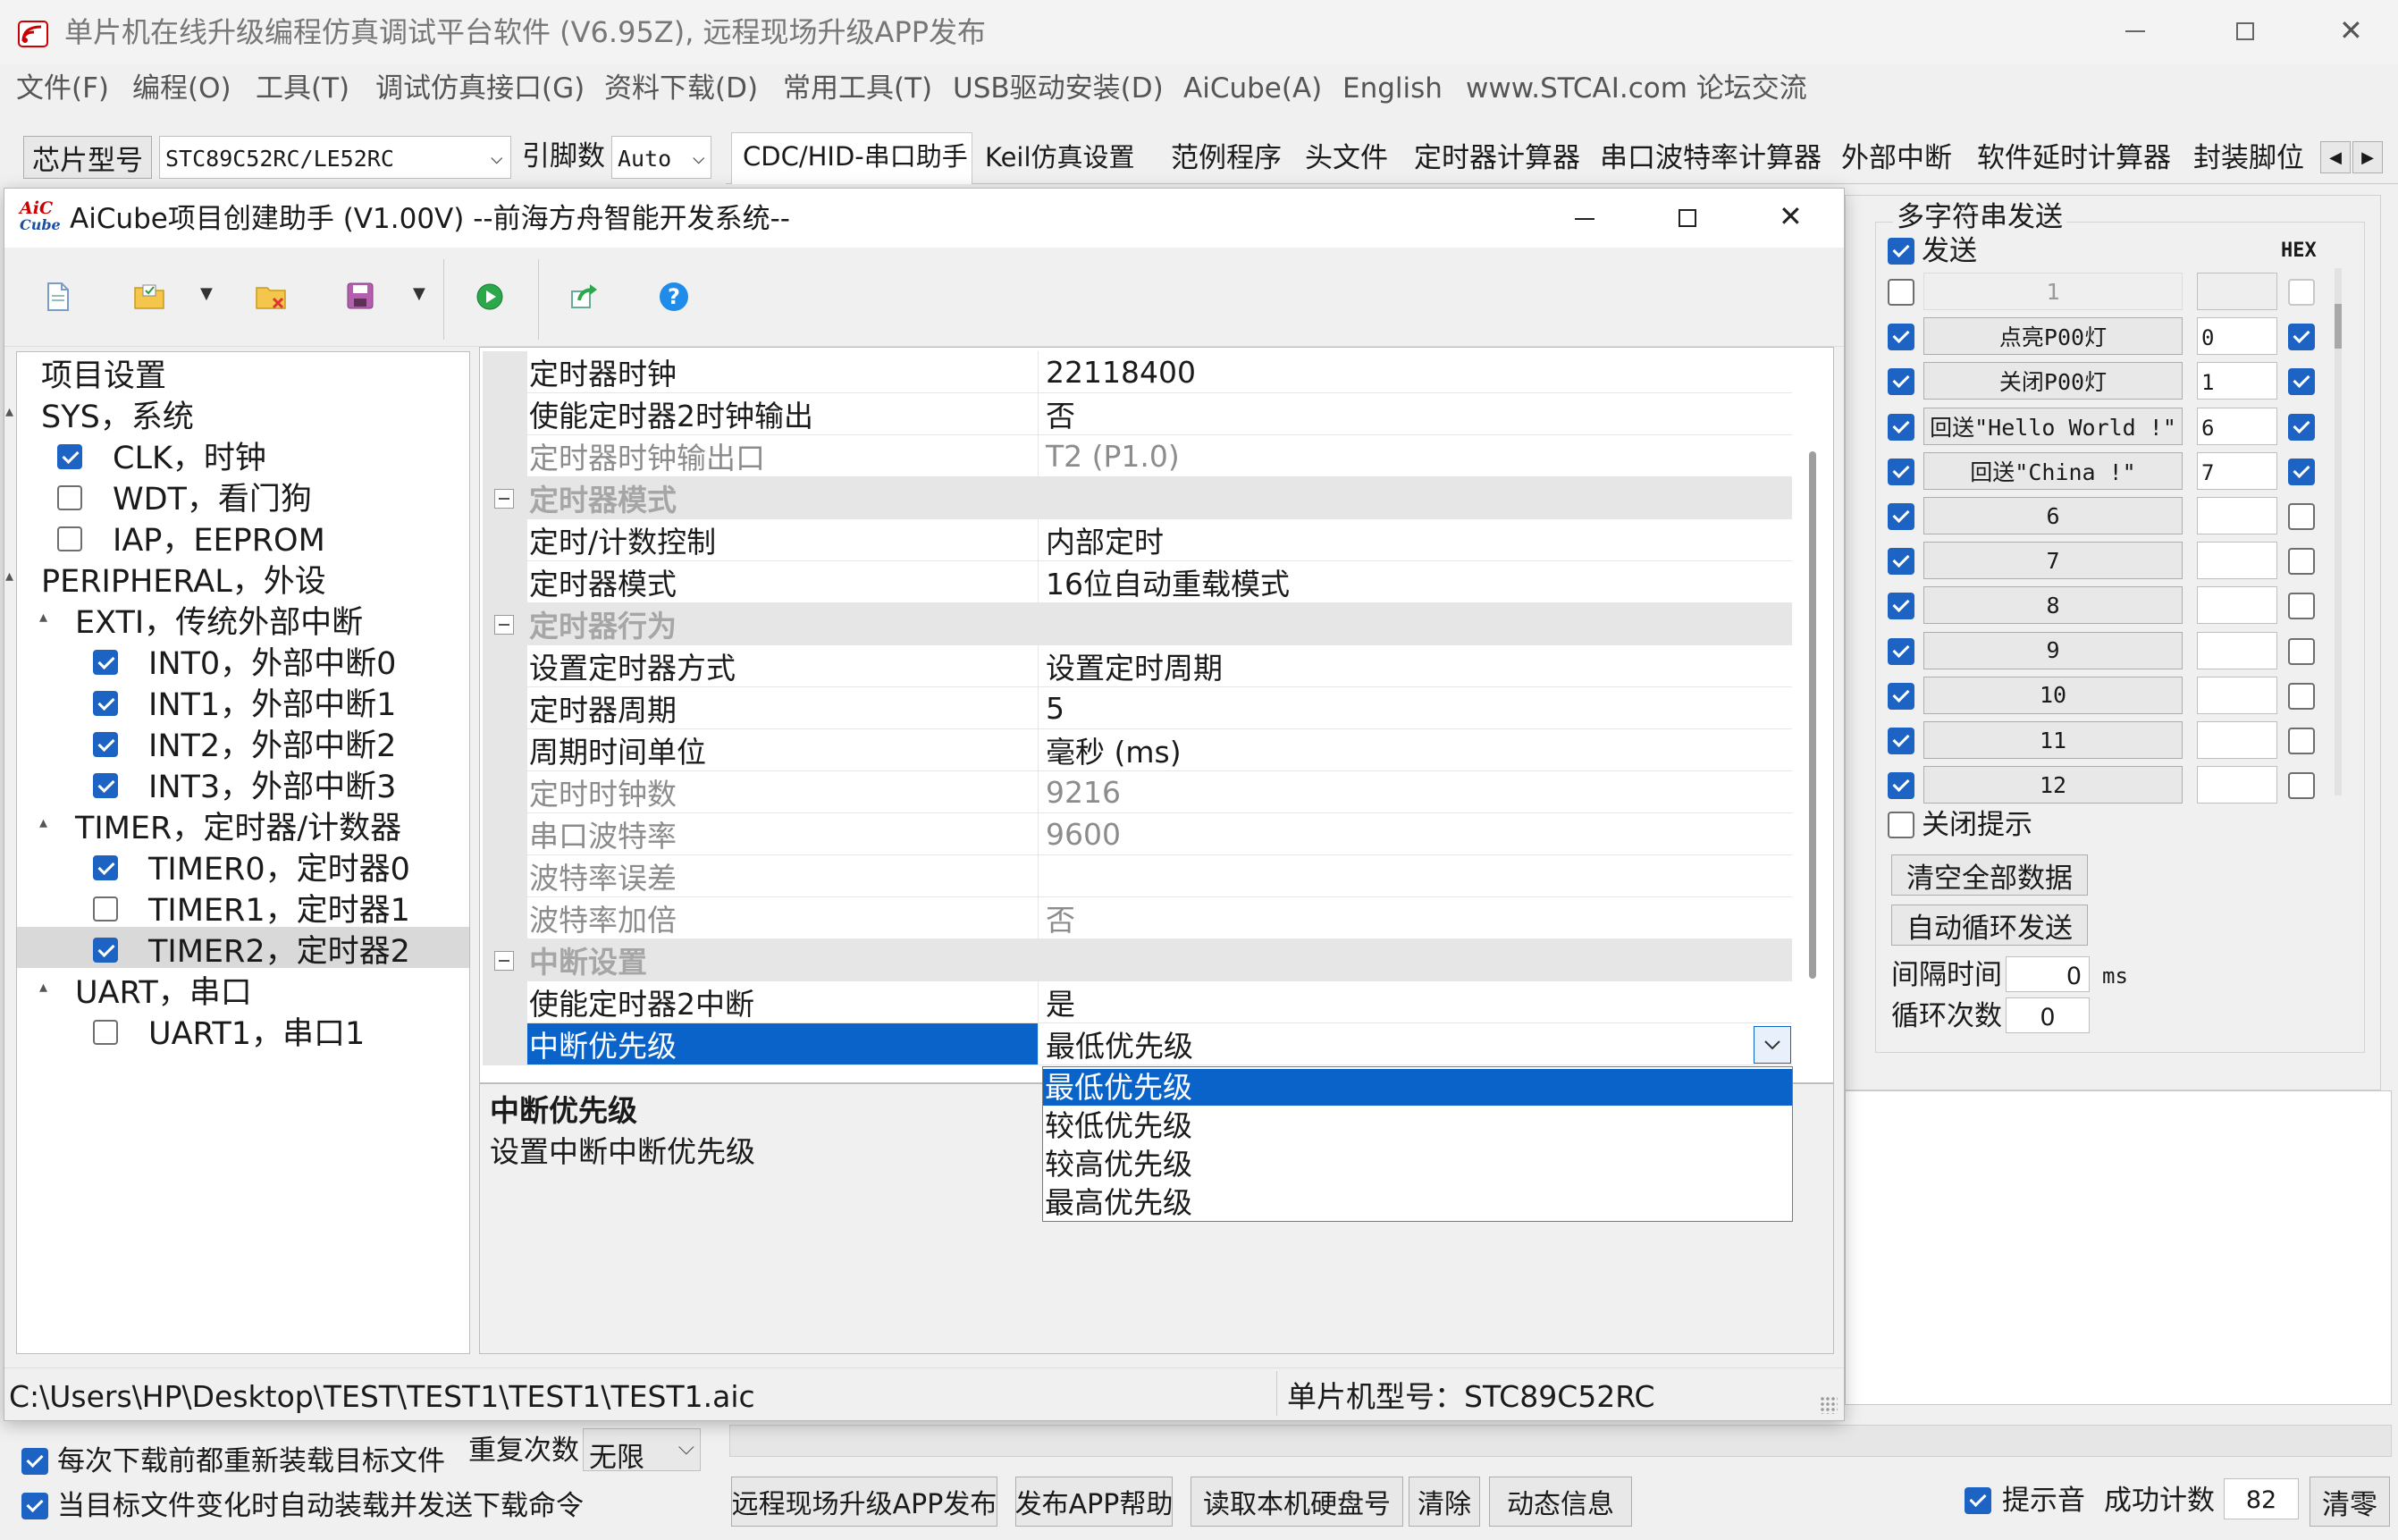  I want to click on send-string-button: 9, so click(2053, 650).